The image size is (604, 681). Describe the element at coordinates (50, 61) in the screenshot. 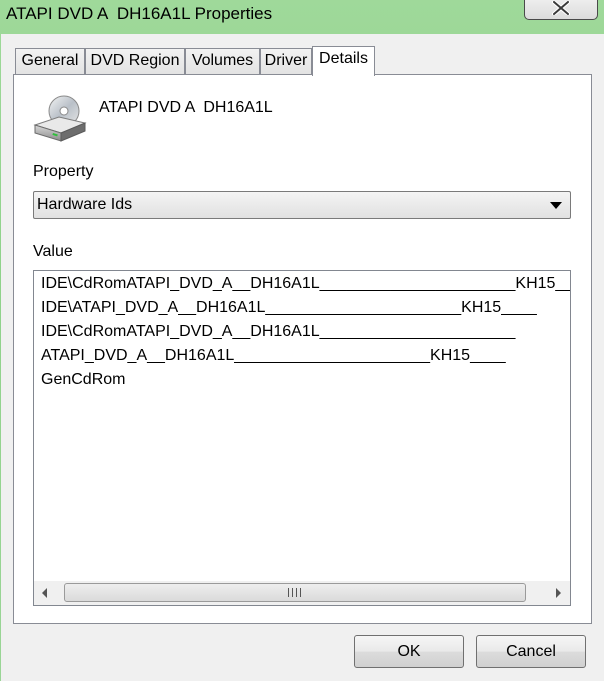

I see `tab-general: General` at that location.